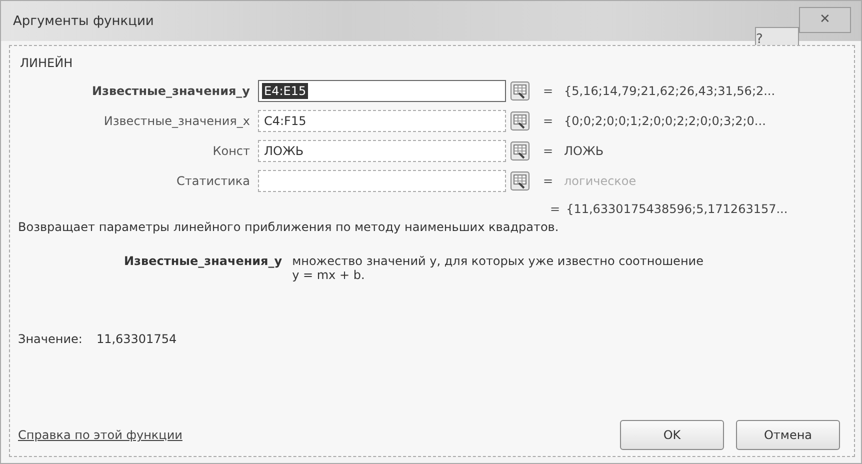 The image size is (862, 464). Describe the element at coordinates (584, 151) in the screenshot. I see `argument-result: ЛОЖЬ` at that location.